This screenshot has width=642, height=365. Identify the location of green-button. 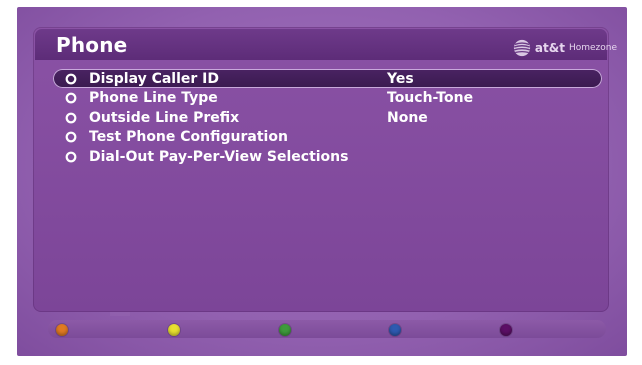
(285, 330).